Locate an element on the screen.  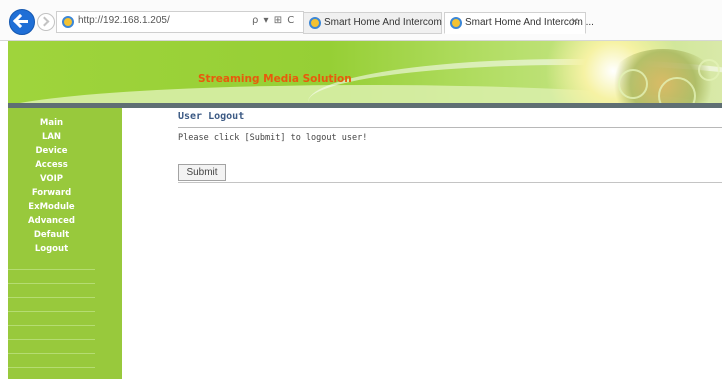
sidebar-link: LAN is located at coordinates (51, 137).